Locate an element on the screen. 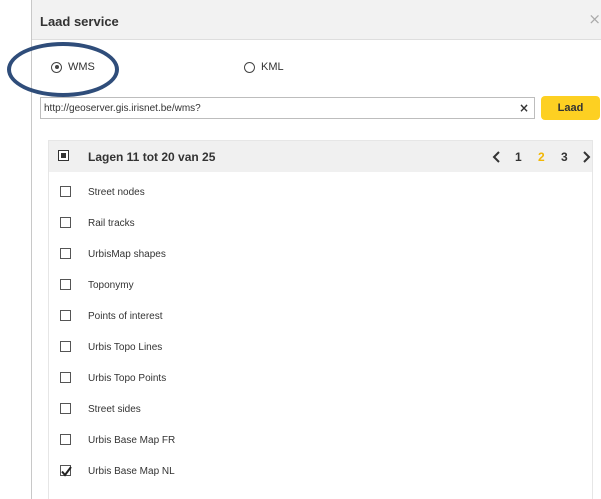 The width and height of the screenshot is (601, 499). select-all-checkbox is located at coordinates (63, 155).